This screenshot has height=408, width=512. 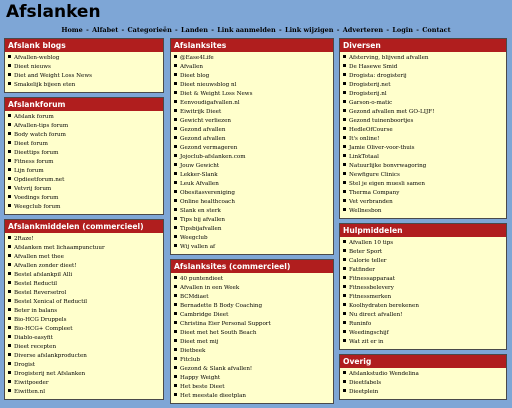 What do you see at coordinates (84, 135) in the screenshot?
I see `list-item: Body watch forum` at bounding box center [84, 135].